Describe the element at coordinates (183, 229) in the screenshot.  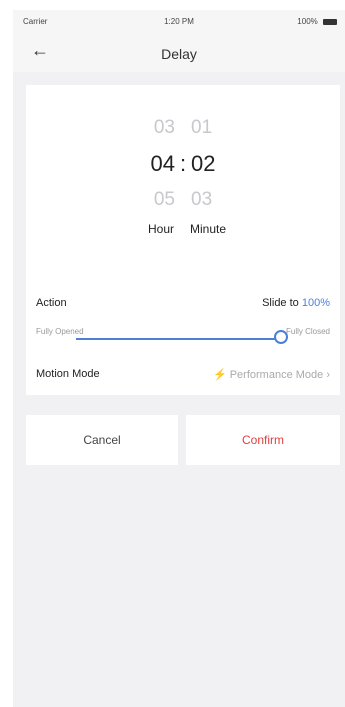
I see `picker-units: Hour Minute` at that location.